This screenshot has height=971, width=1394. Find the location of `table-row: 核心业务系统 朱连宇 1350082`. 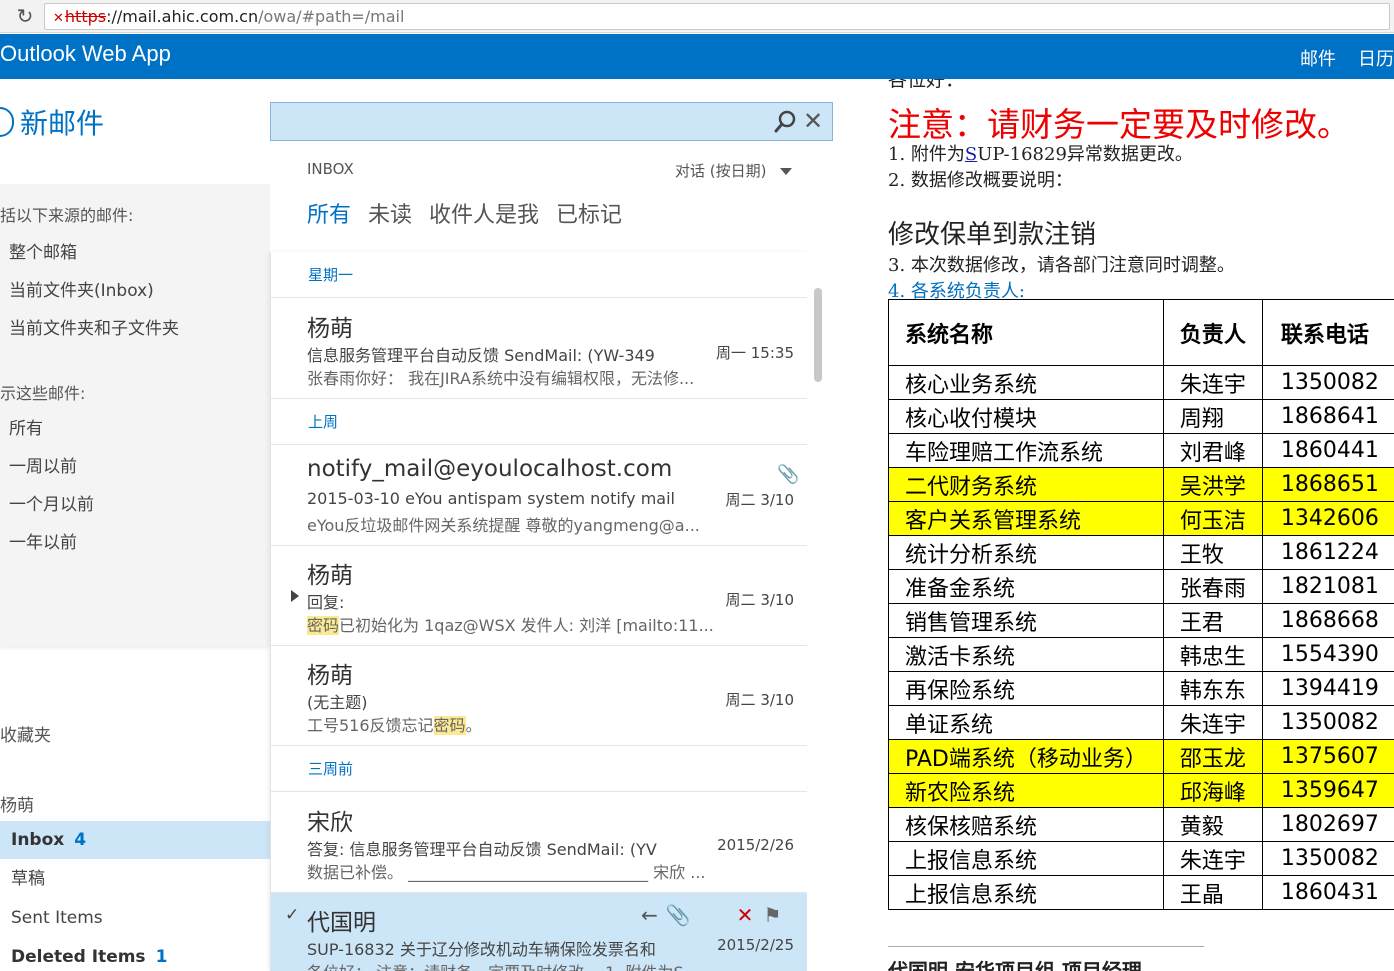

table-row: 核心业务系统 朱连宇 1350082 is located at coordinates (1141, 382).